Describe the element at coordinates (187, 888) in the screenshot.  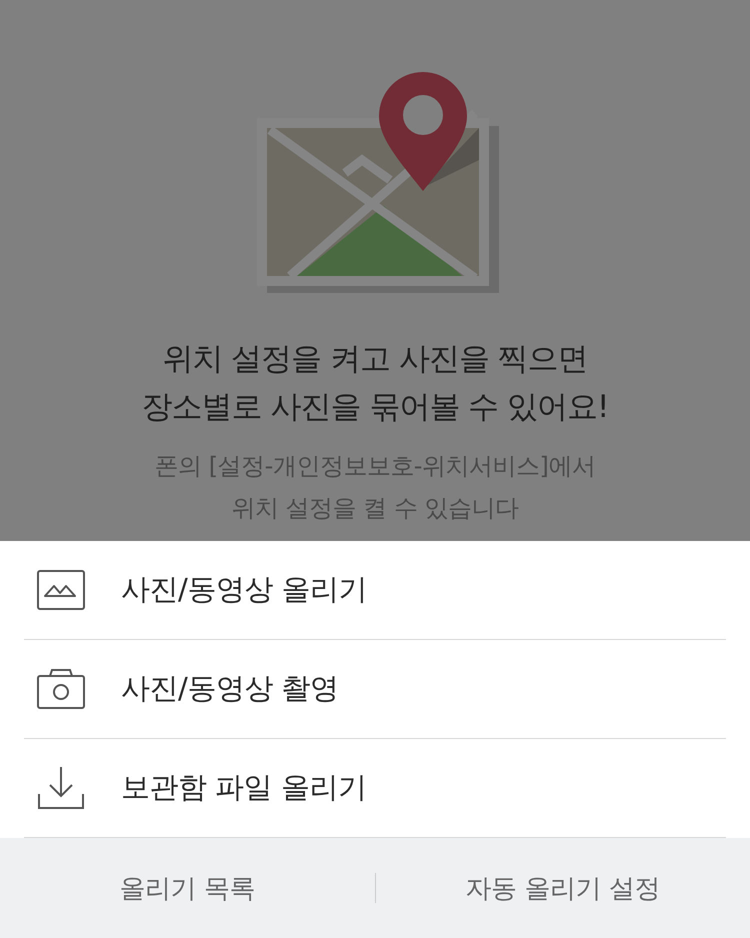
I see `footer-button: 올리기 목록` at that location.